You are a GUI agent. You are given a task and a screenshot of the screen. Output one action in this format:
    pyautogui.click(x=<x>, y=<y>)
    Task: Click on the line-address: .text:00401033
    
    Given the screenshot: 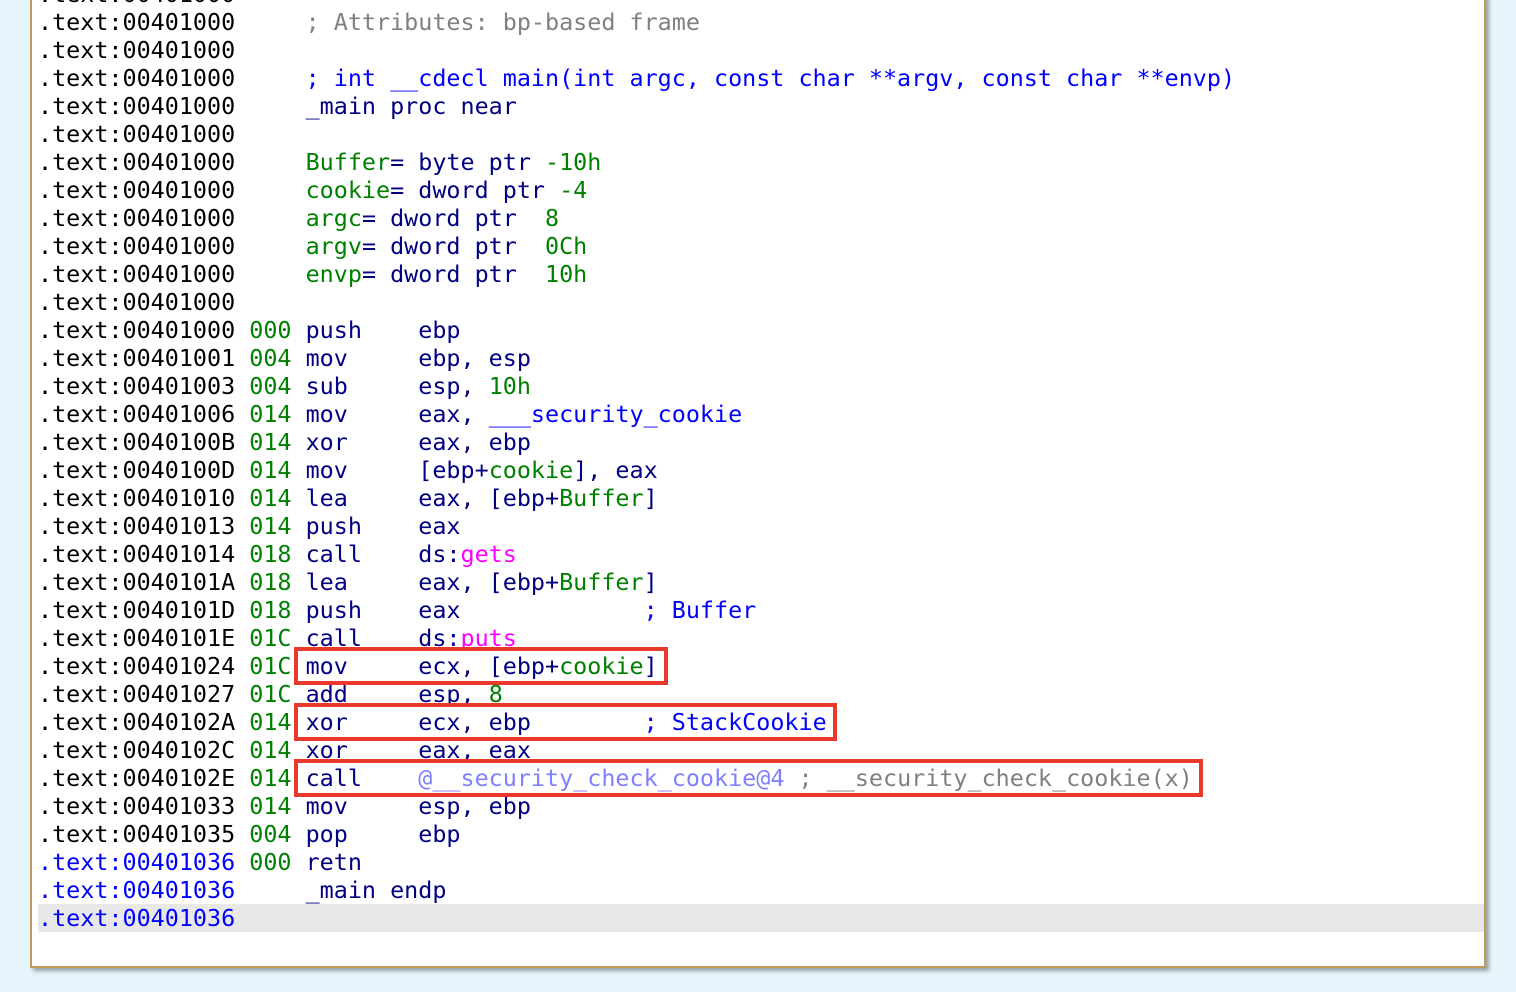 What is the action you would take?
    pyautogui.click(x=136, y=806)
    